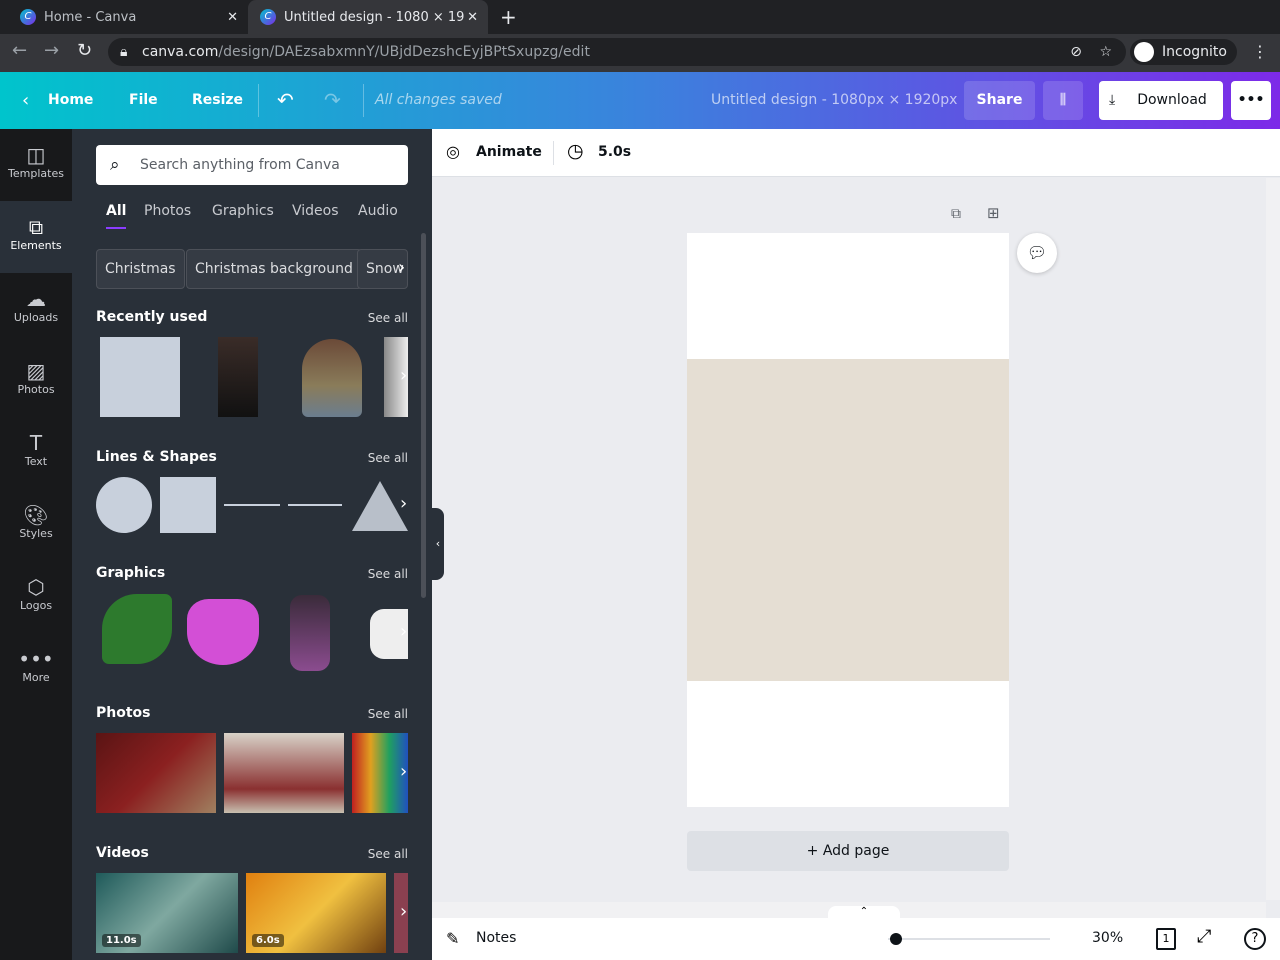 Image resolution: width=1280 pixels, height=960 pixels. Describe the element at coordinates (969, 939) in the screenshot. I see `zoom-slider` at that location.